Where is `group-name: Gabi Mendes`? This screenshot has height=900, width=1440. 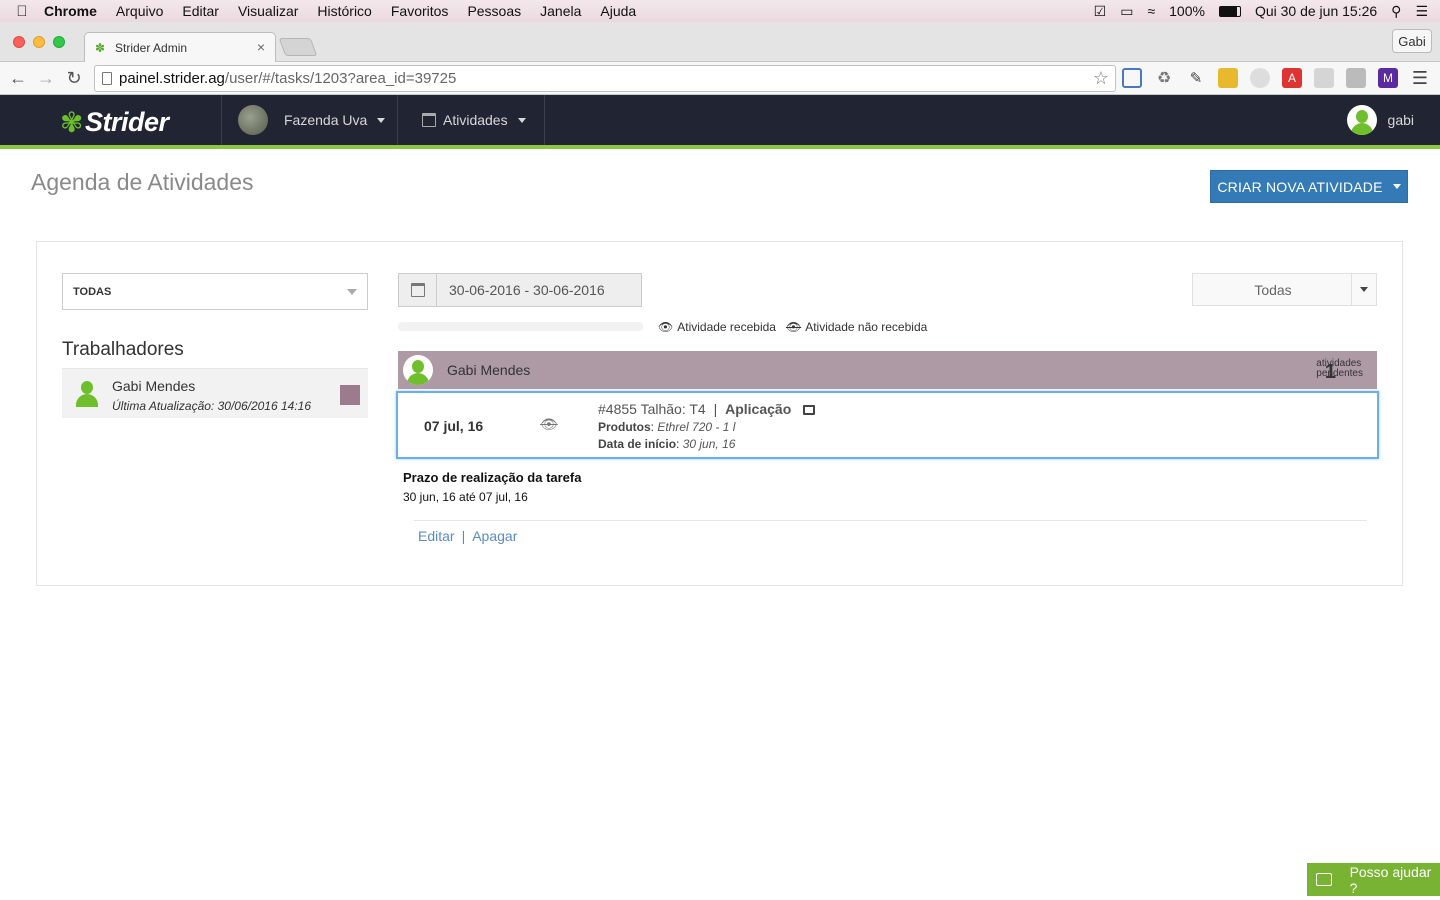
group-name: Gabi Mendes is located at coordinates (489, 370).